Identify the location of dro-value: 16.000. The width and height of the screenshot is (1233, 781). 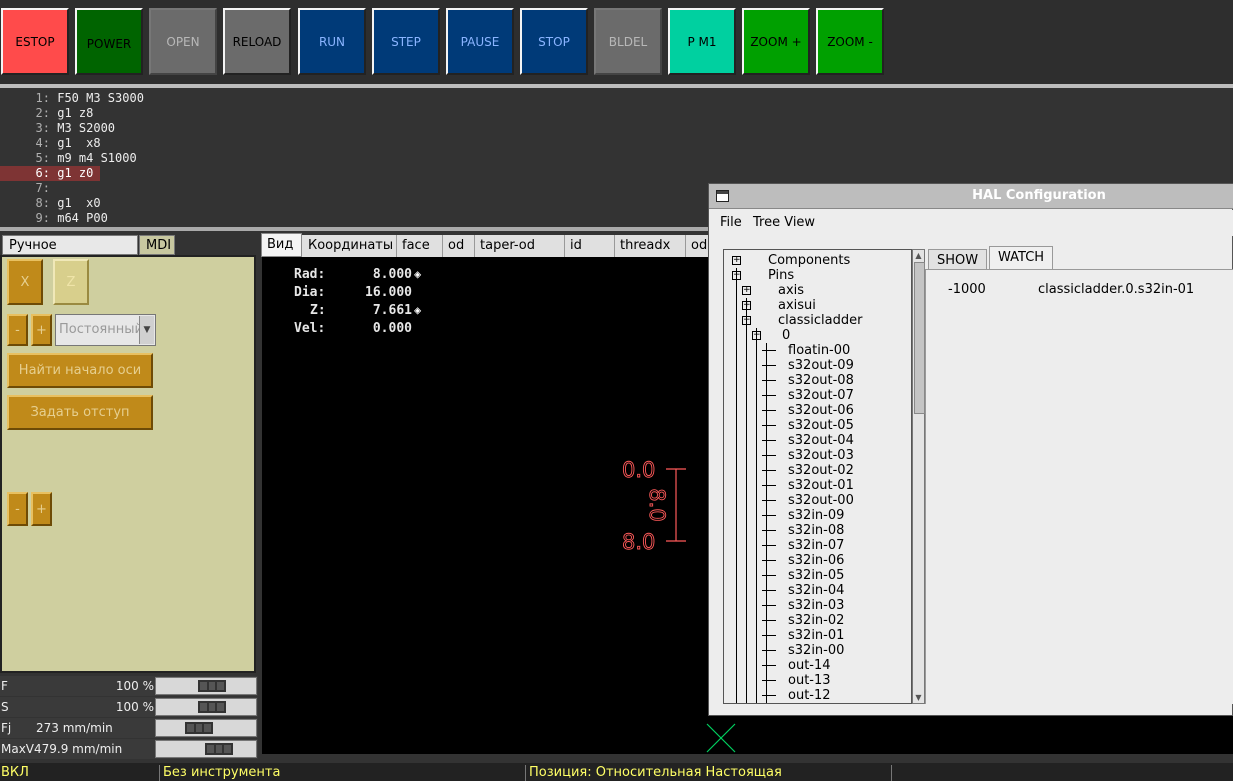
(388, 292).